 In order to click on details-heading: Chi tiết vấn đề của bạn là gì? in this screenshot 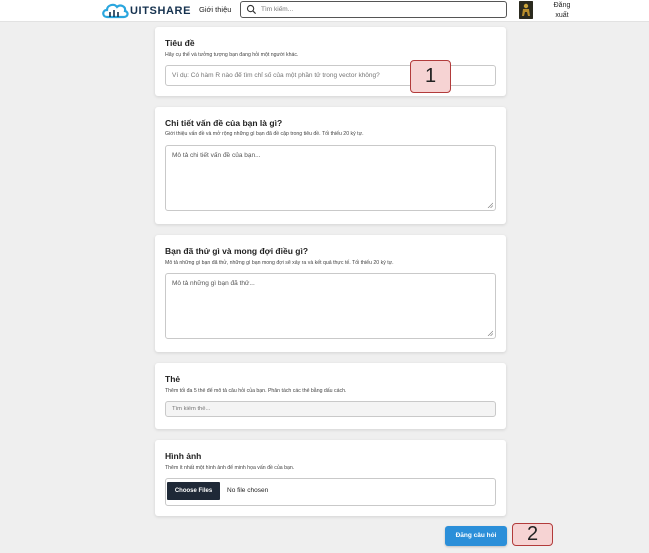, I will do `click(224, 123)`.